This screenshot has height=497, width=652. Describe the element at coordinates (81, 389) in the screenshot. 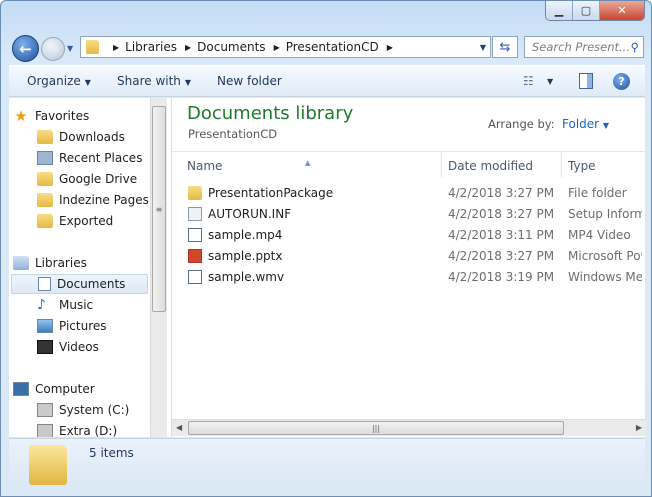

I see `sidebar-computer: Computer` at that location.